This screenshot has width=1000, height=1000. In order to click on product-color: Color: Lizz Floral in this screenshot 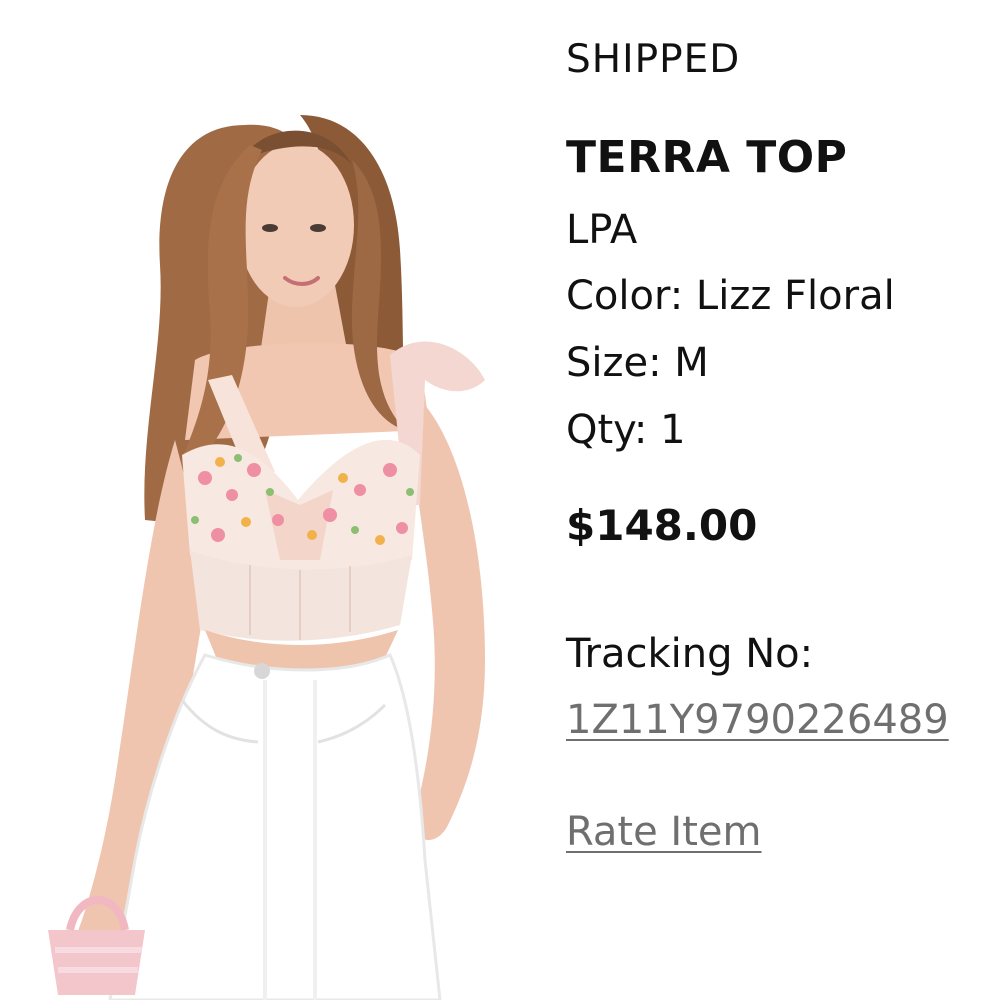, I will do `click(730, 296)`.